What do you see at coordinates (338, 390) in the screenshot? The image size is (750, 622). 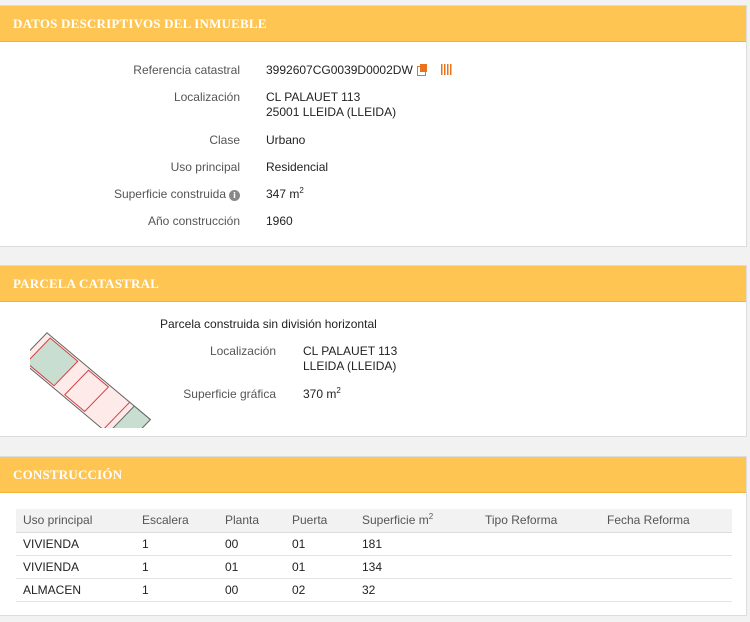 I see `parcela-superficie-unit-exp: 2` at bounding box center [338, 390].